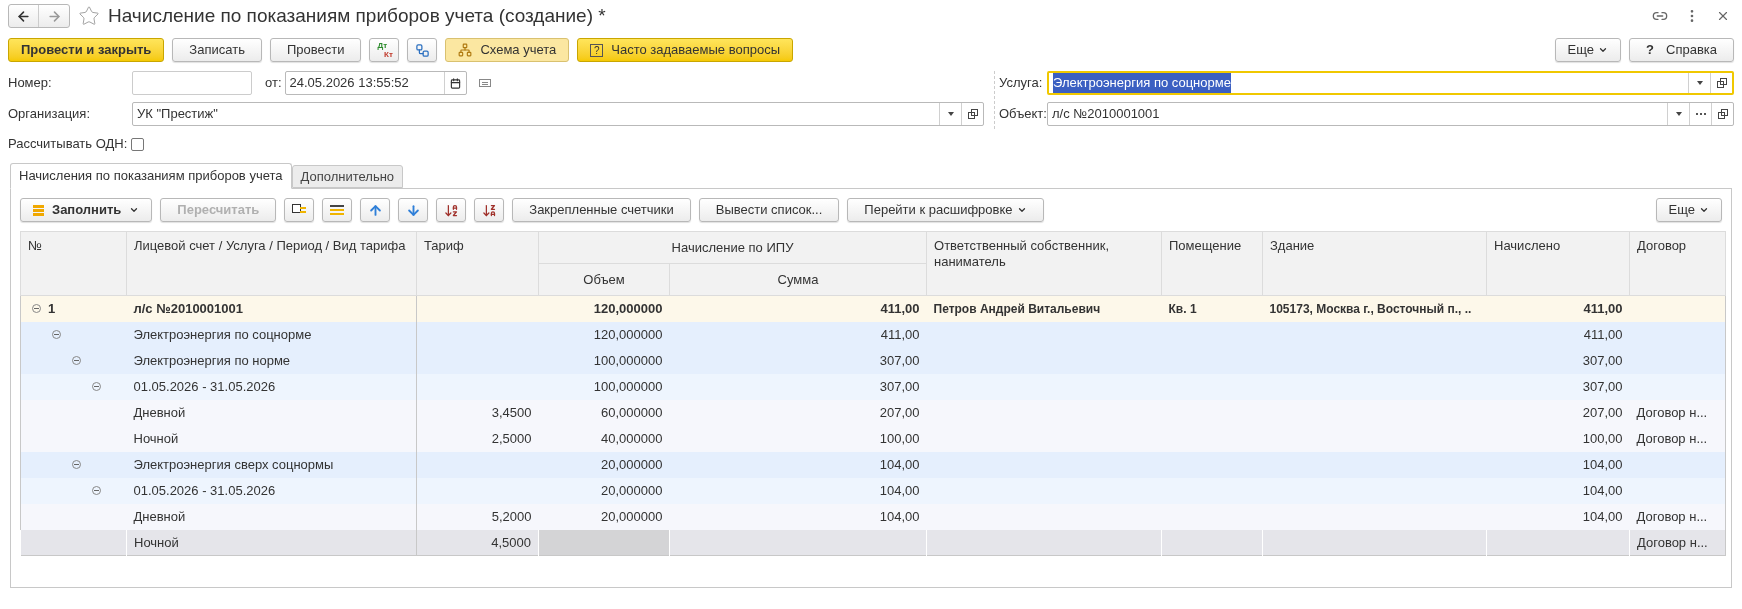 The width and height of the screenshot is (1742, 609). What do you see at coordinates (233, 464) in the screenshot?
I see `table-cell: Электроэнергия сверх соцнормы` at bounding box center [233, 464].